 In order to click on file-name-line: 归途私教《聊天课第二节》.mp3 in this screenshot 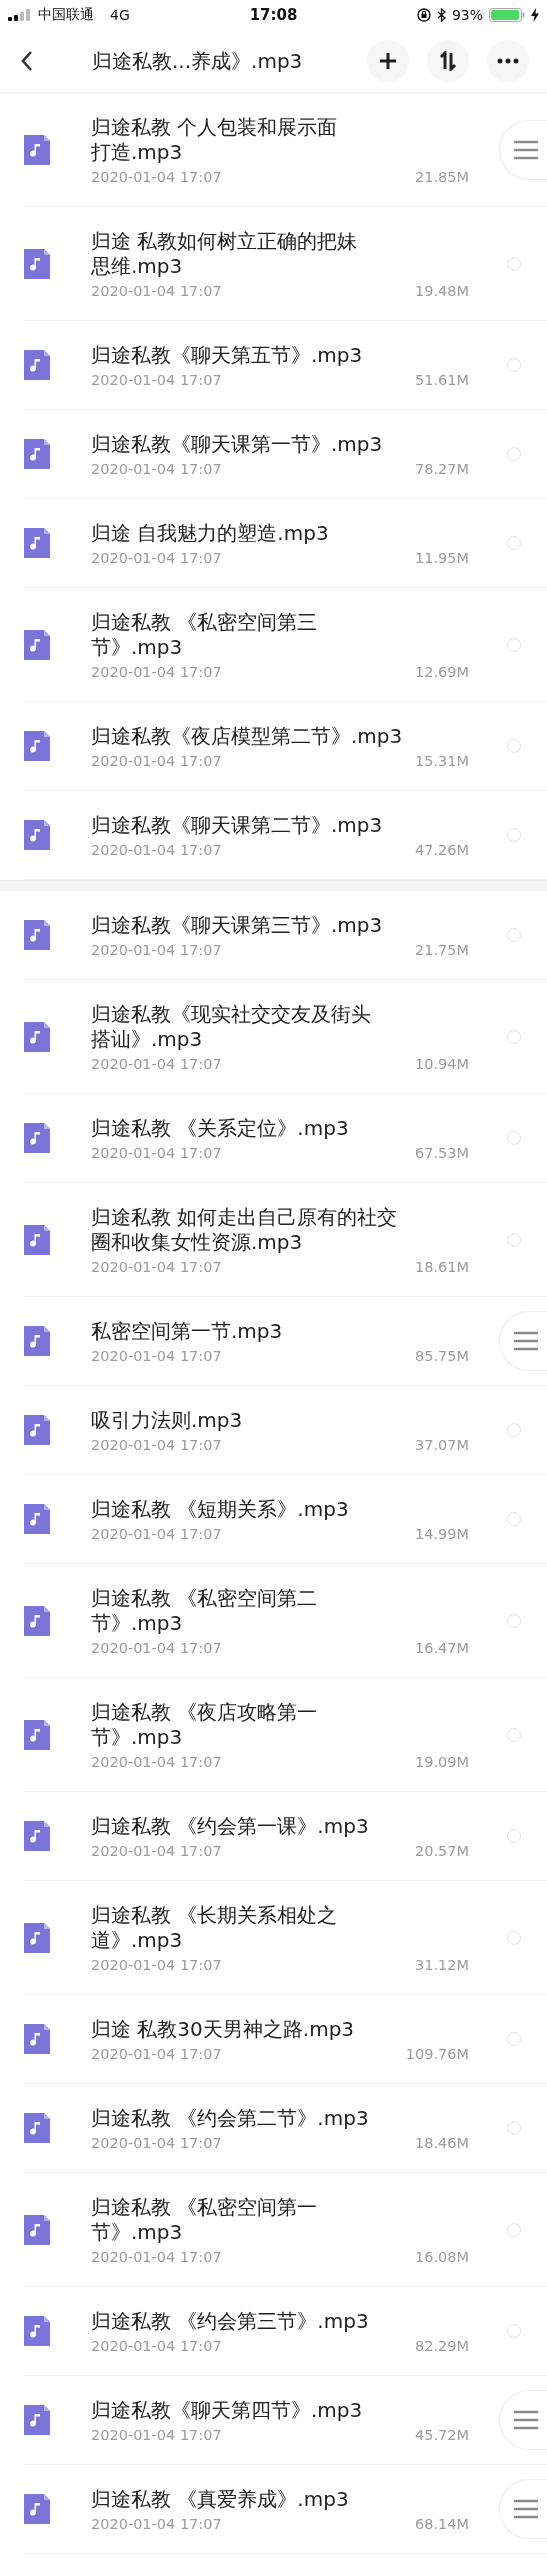, I will do `click(237, 825)`.